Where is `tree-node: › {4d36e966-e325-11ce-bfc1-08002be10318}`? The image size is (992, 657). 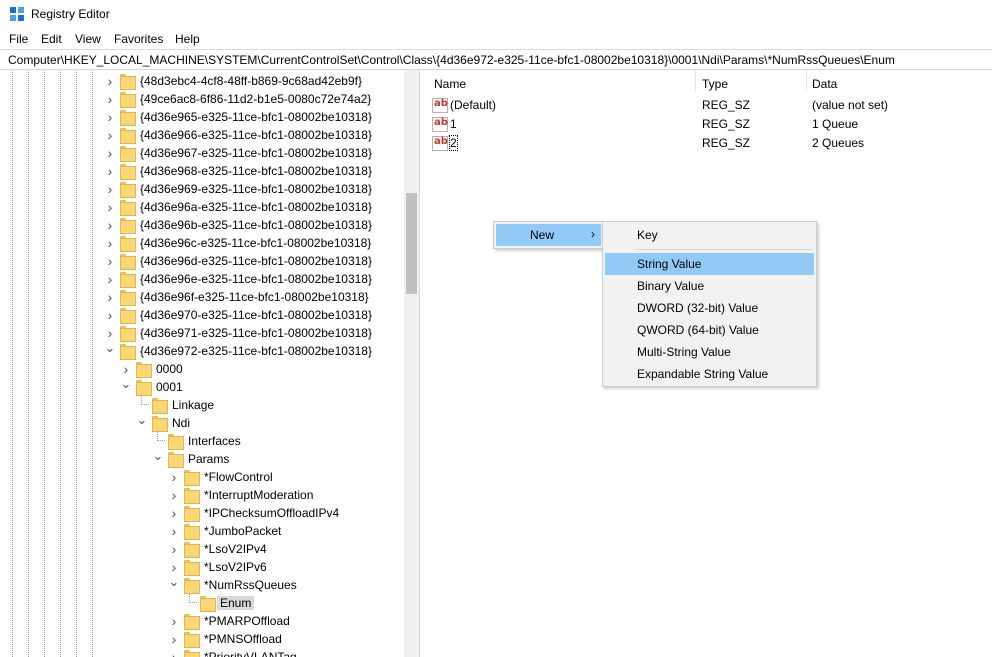 tree-node: › {4d36e966-e325-11ce-bfc1-08002be10318} is located at coordinates (202, 135).